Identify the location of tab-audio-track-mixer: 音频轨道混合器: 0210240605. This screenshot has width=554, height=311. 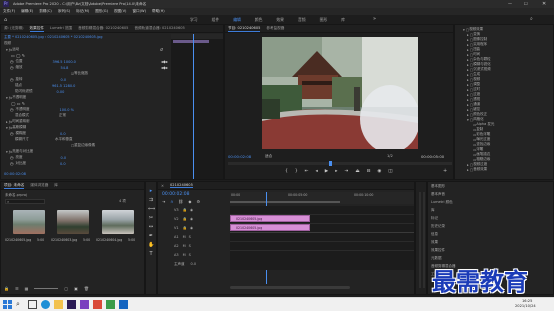
(159, 28).